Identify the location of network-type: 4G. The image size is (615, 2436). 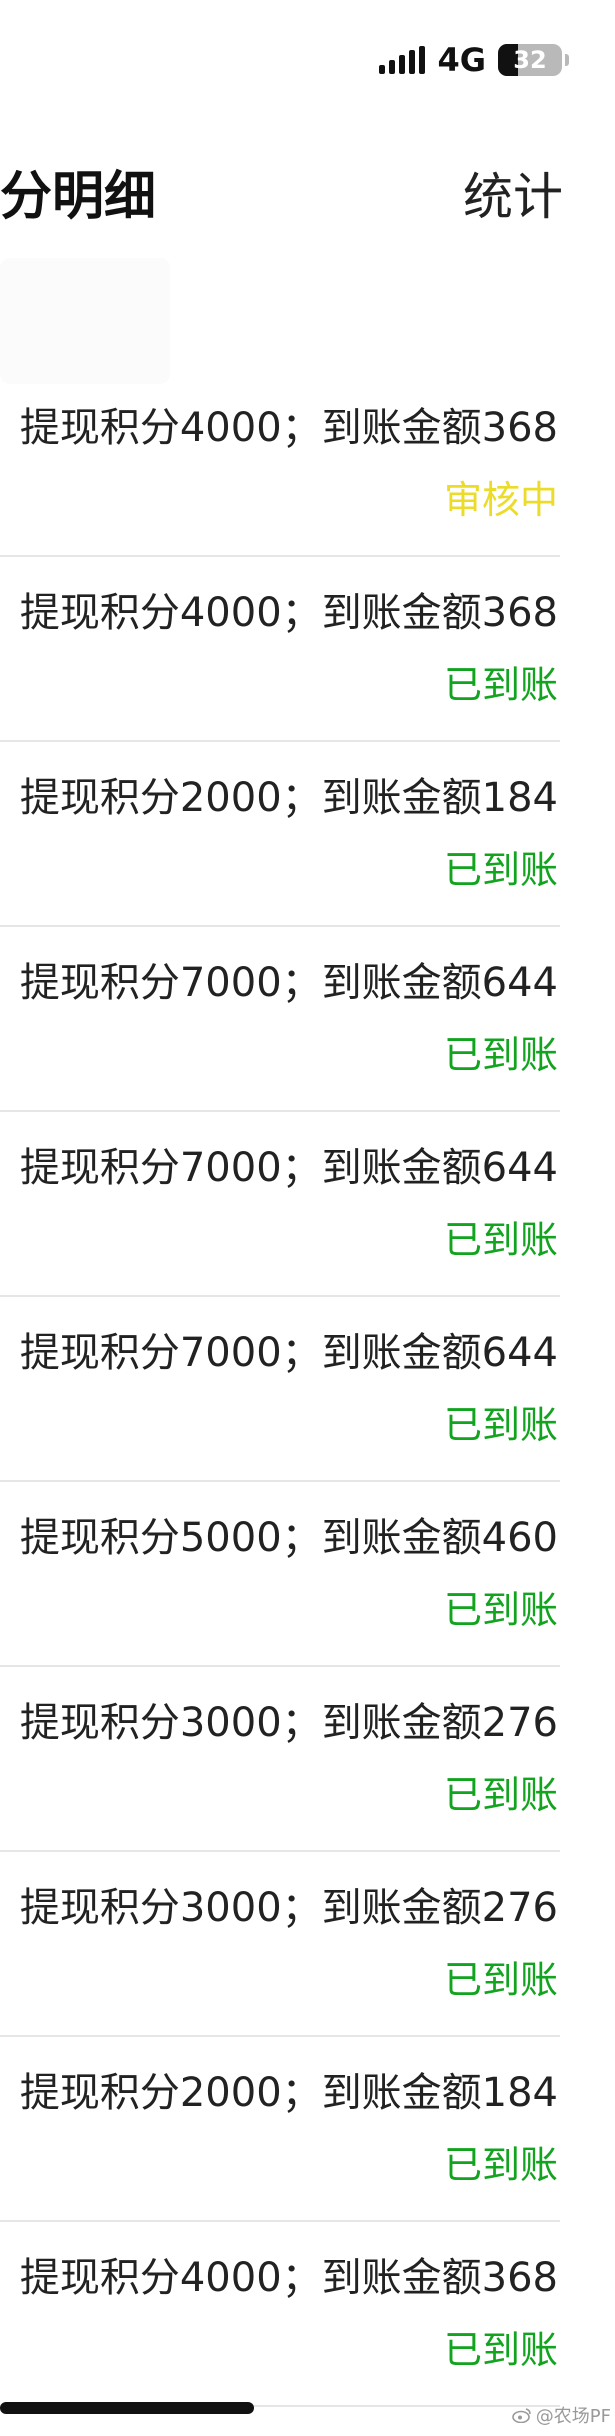
(461, 60).